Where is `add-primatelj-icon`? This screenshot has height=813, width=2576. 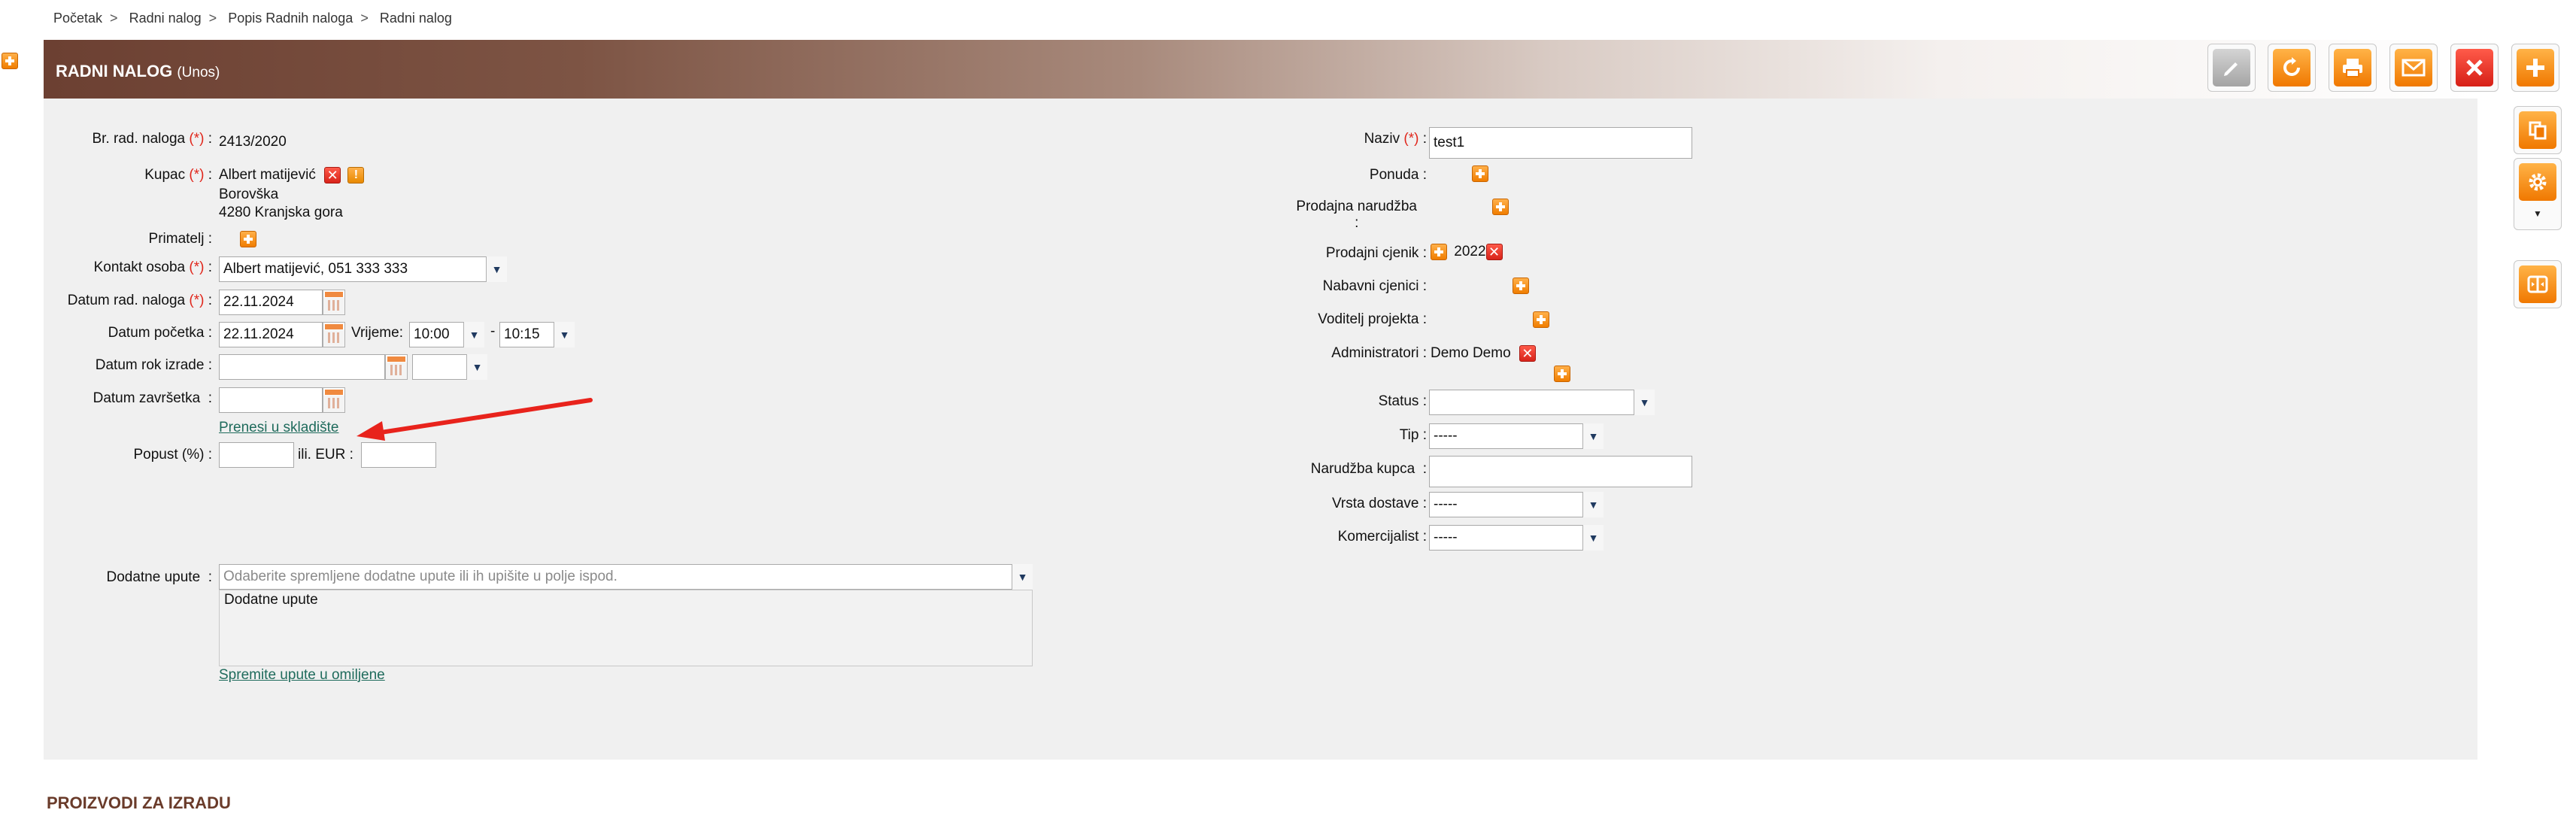 add-primatelj-icon is located at coordinates (248, 239).